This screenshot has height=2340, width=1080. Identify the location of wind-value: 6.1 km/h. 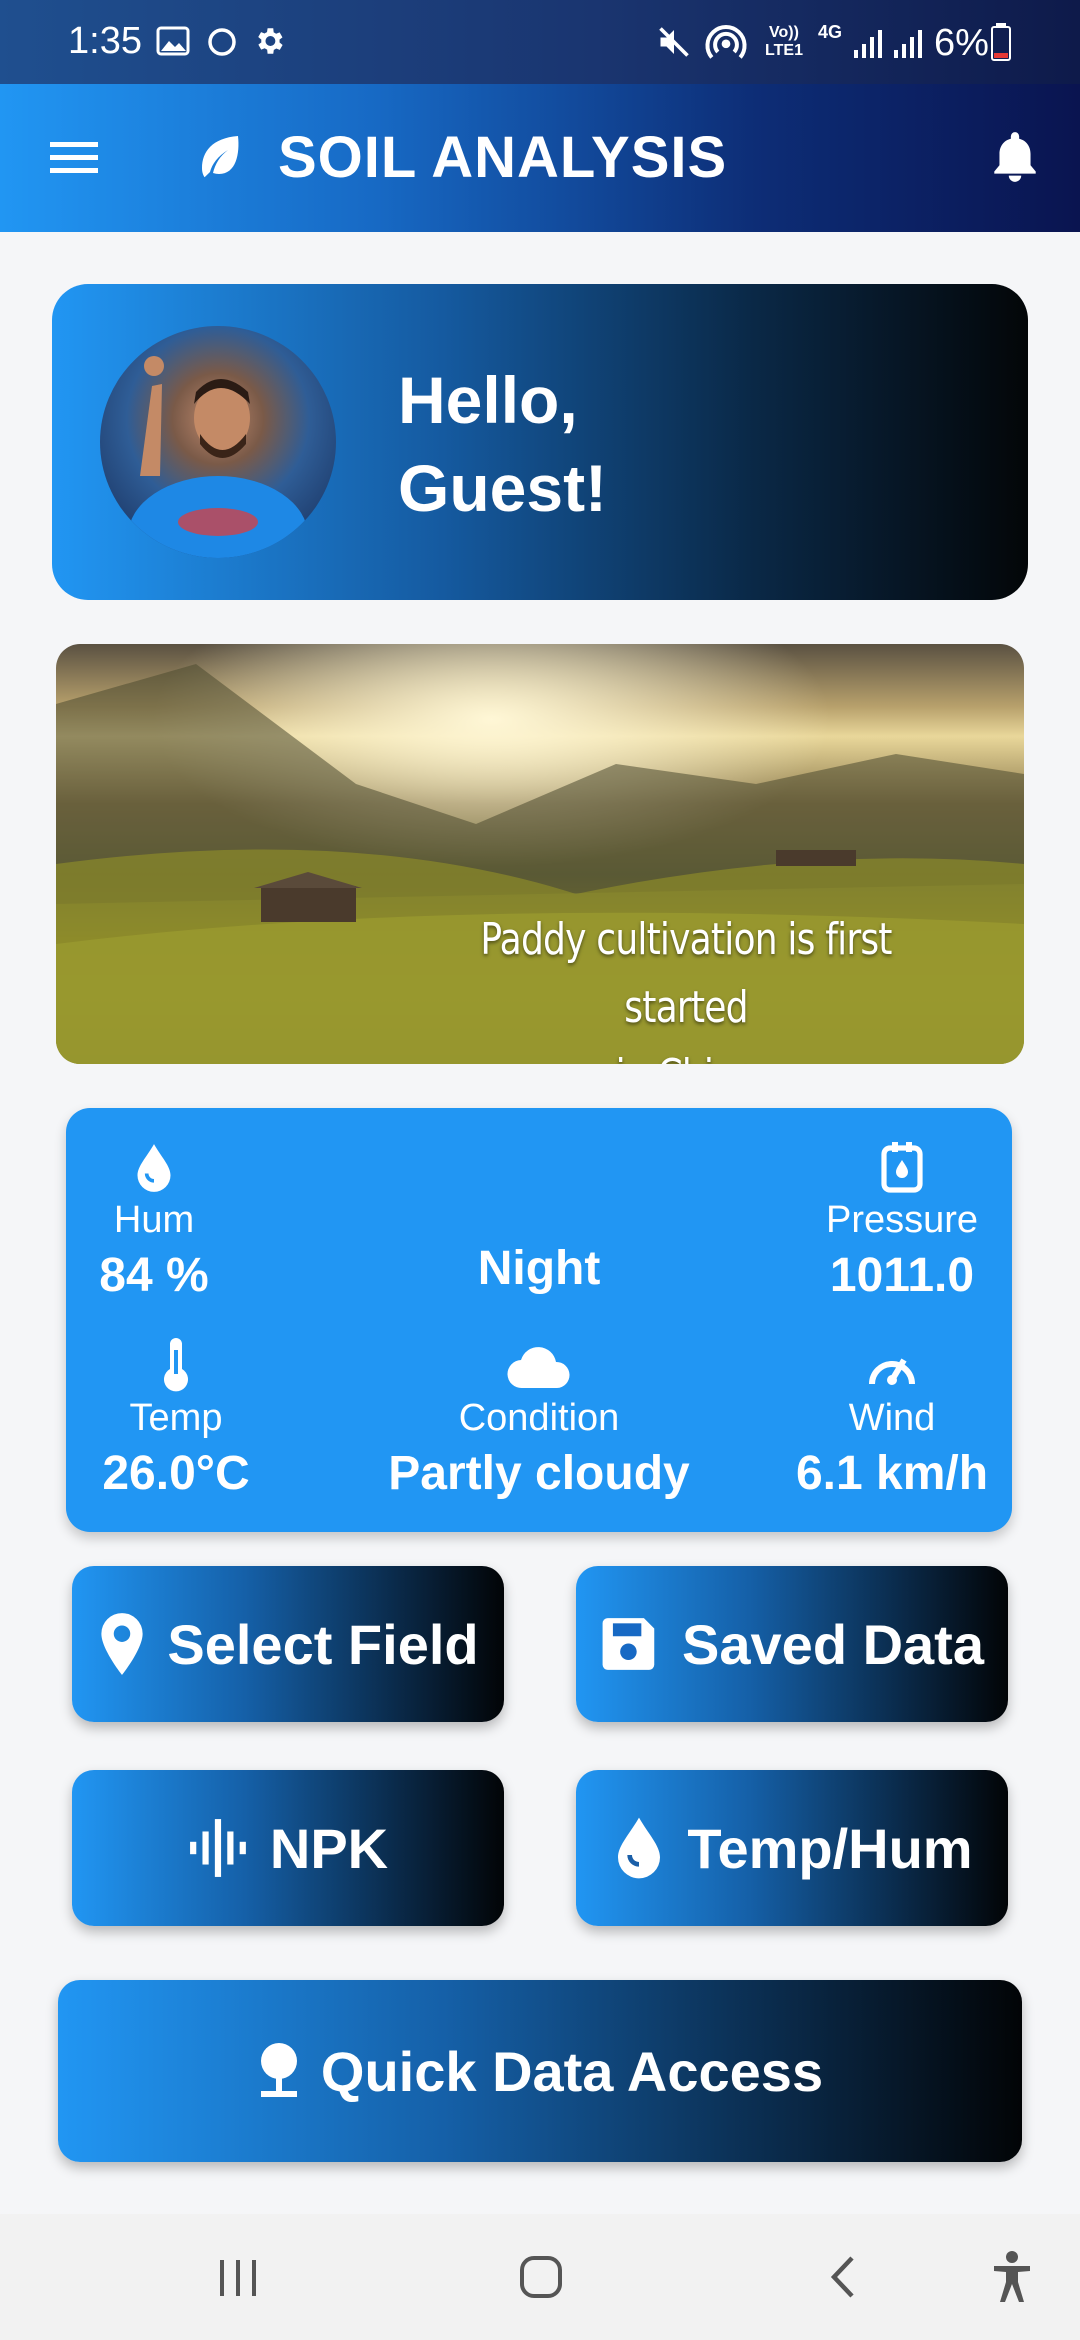
(892, 1473).